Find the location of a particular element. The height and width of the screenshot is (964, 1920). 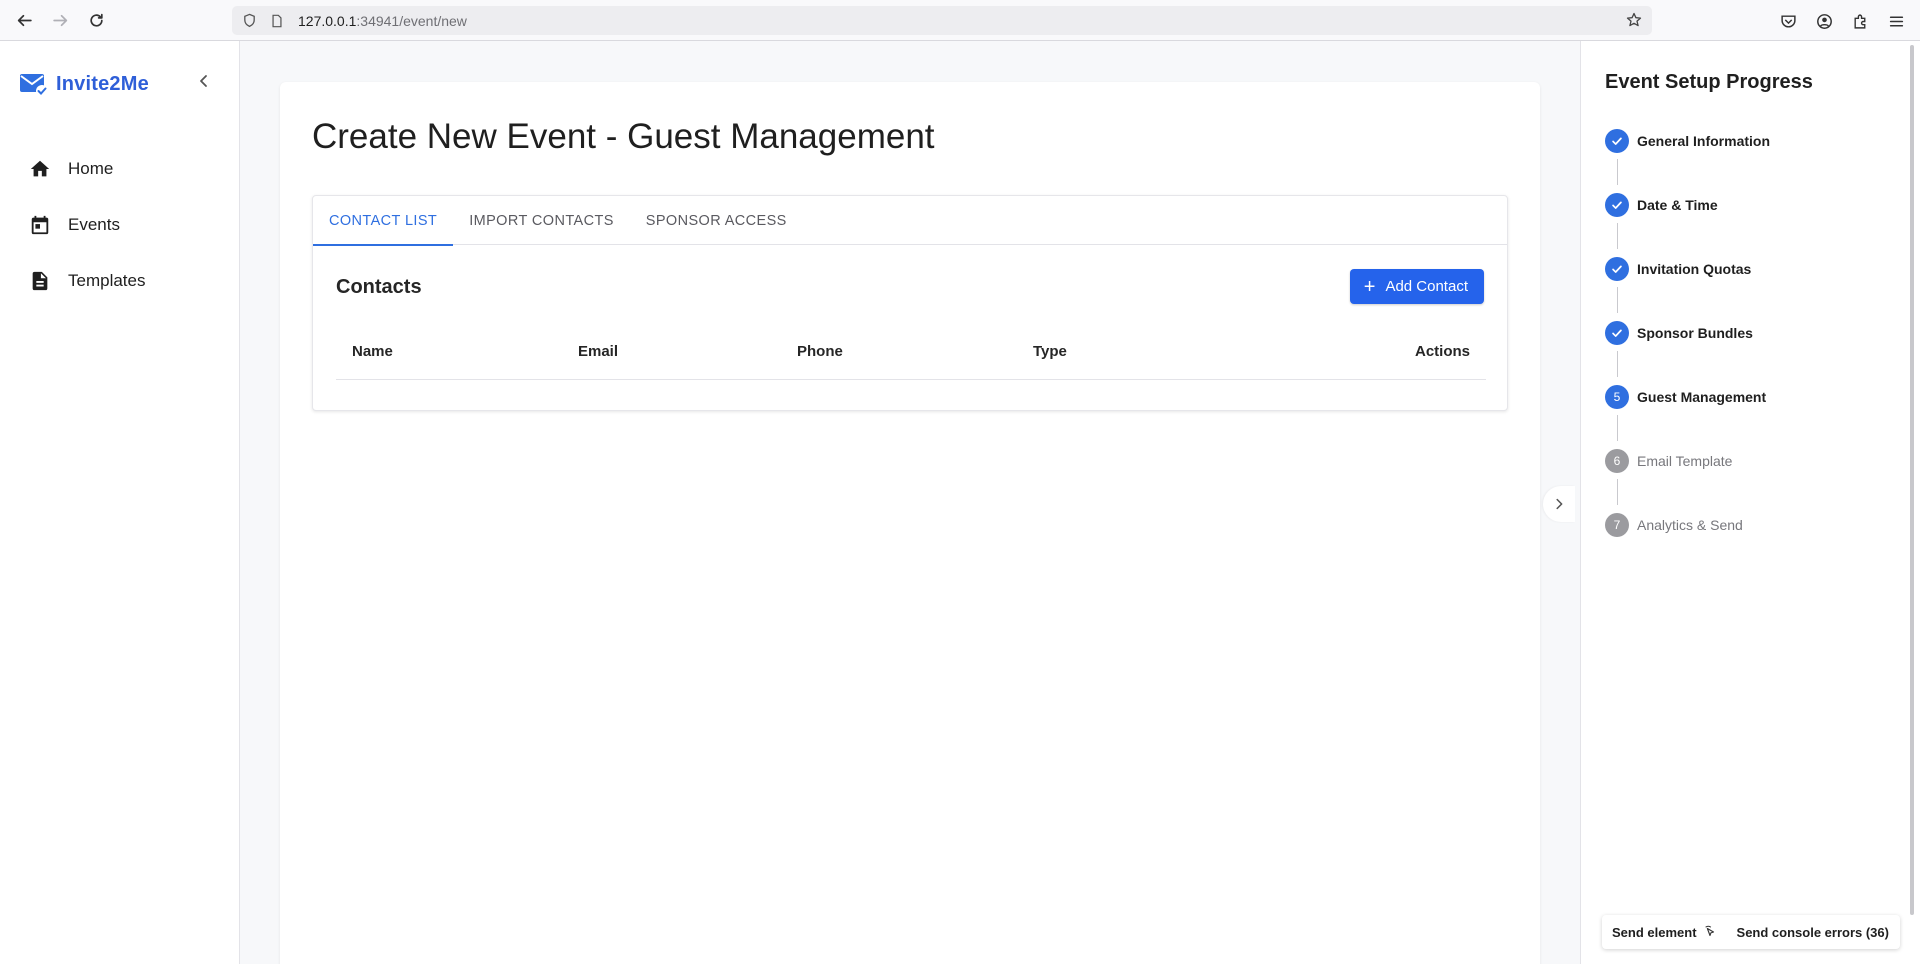

extensions-icon is located at coordinates (1860, 21).